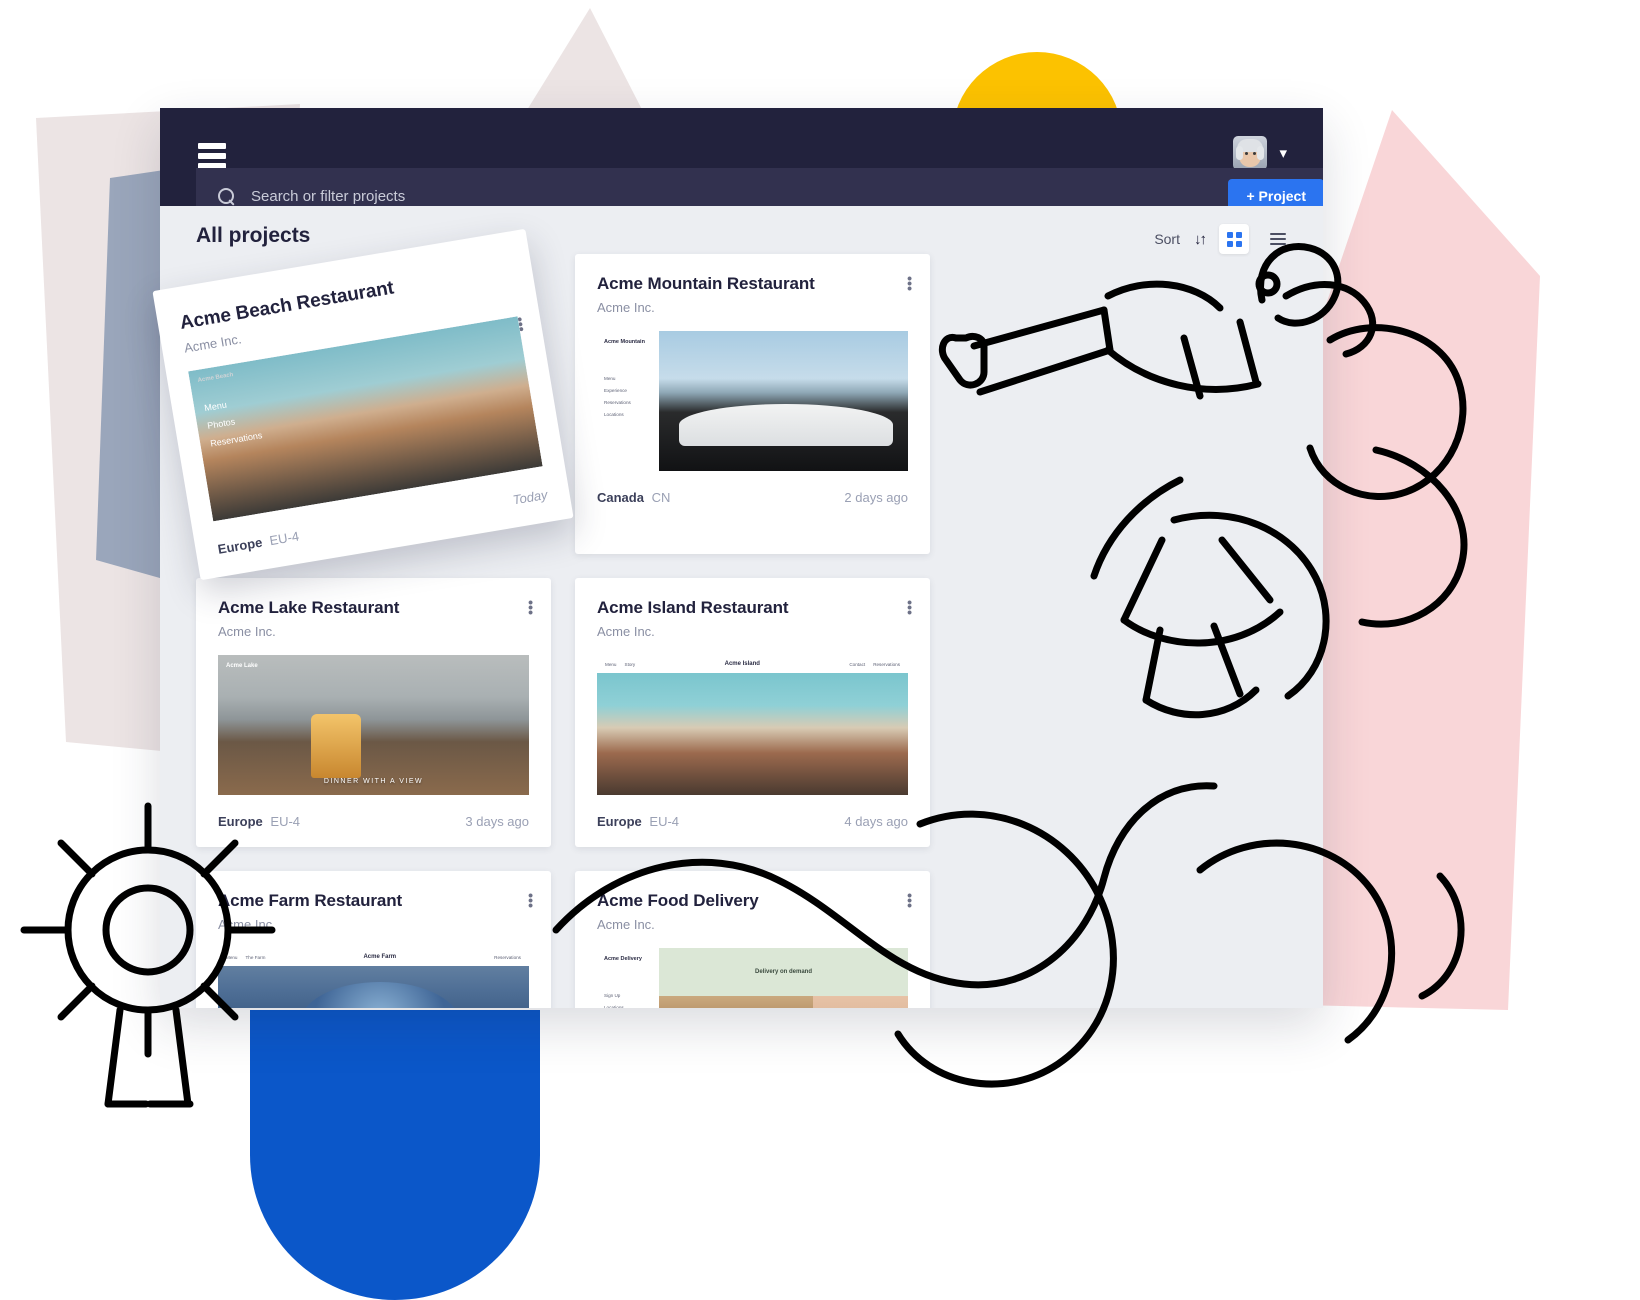 This screenshot has width=1640, height=1300. I want to click on card-header: Acme Lake Restaurant Acme Inc. • • •, so click(373, 608).